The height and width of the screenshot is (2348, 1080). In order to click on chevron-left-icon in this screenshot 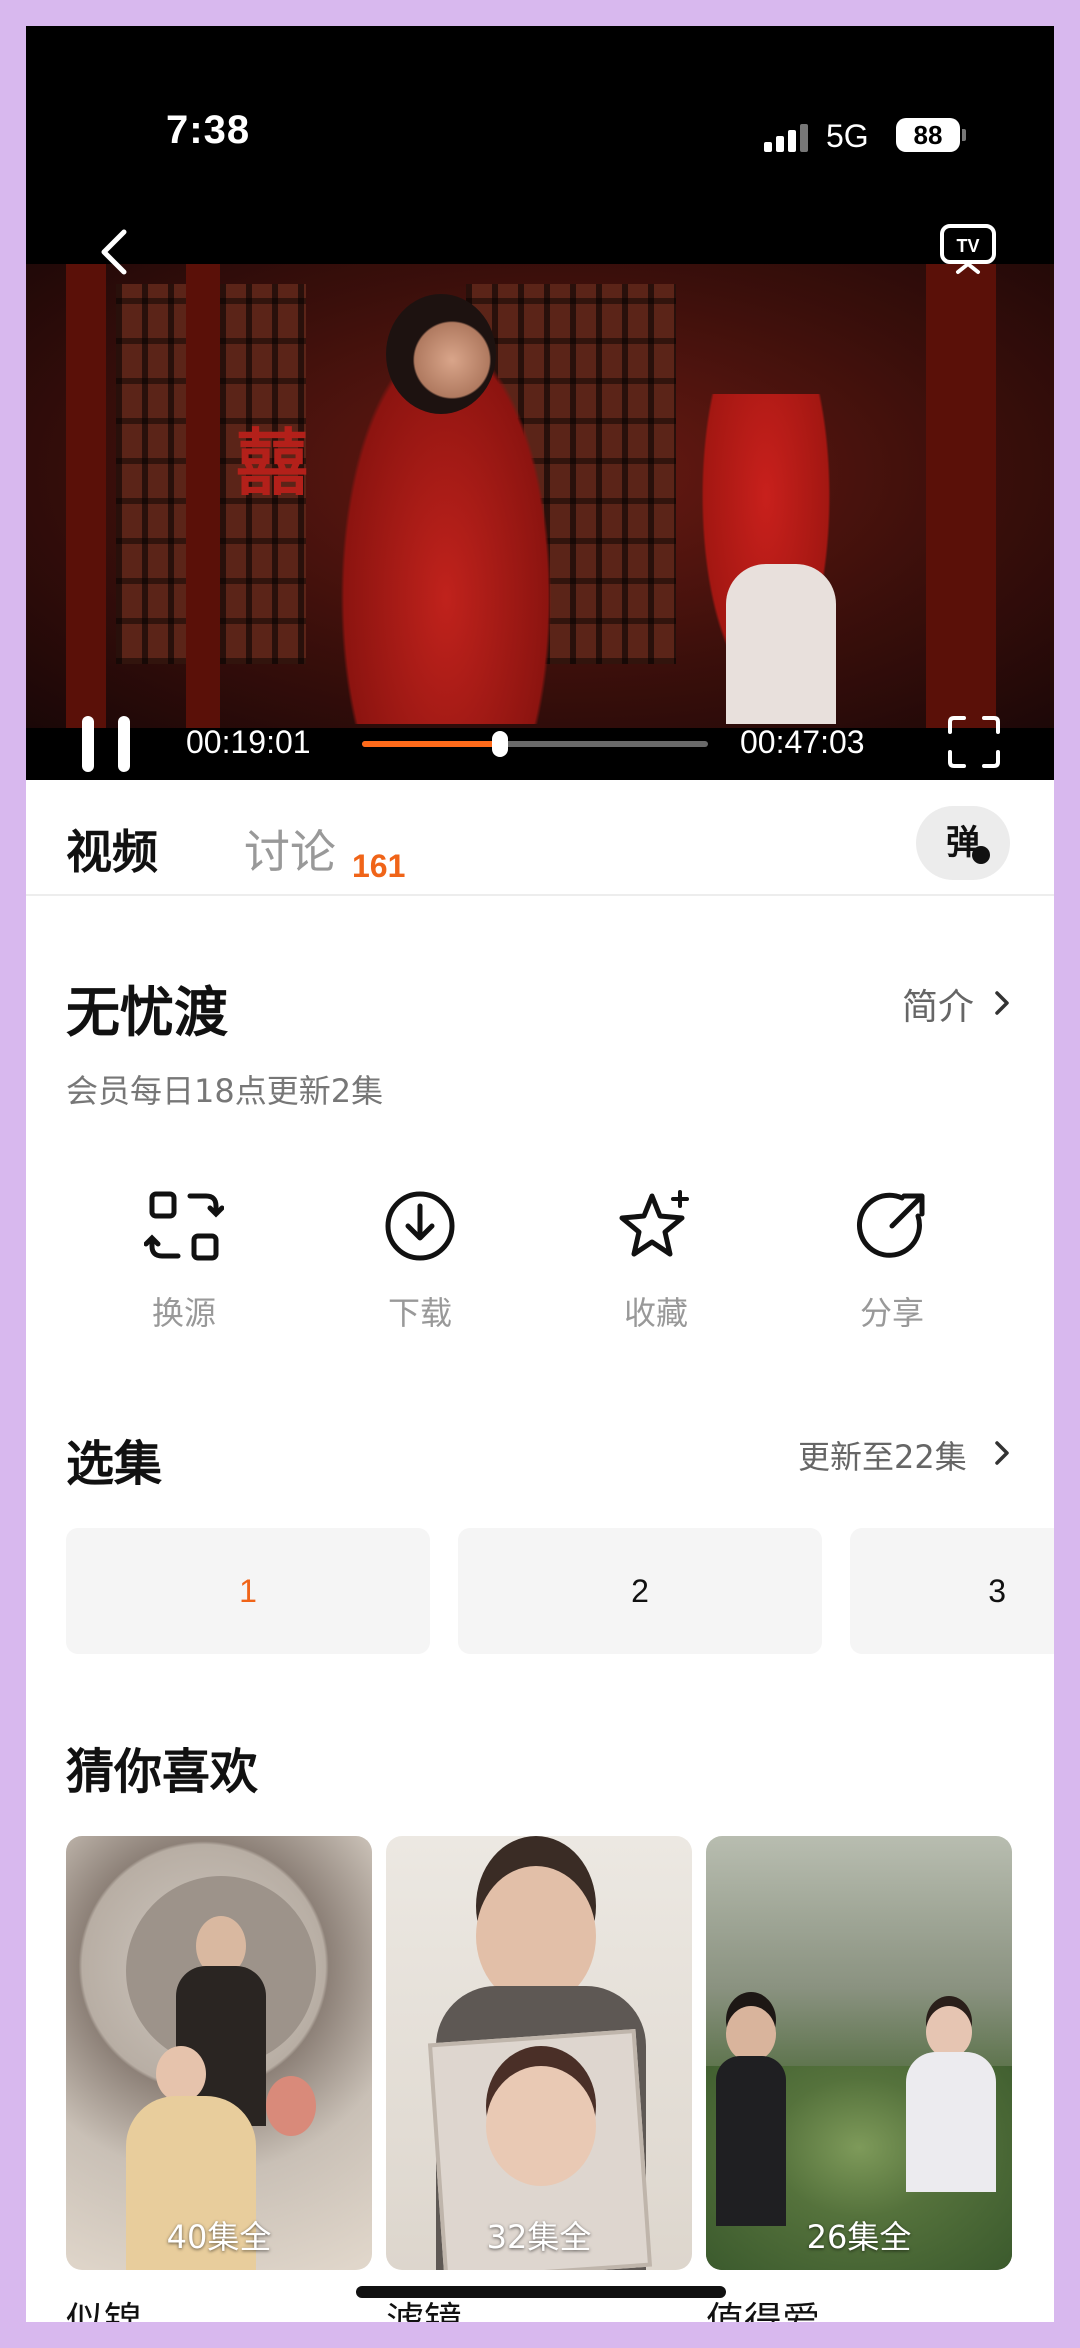, I will do `click(114, 252)`.